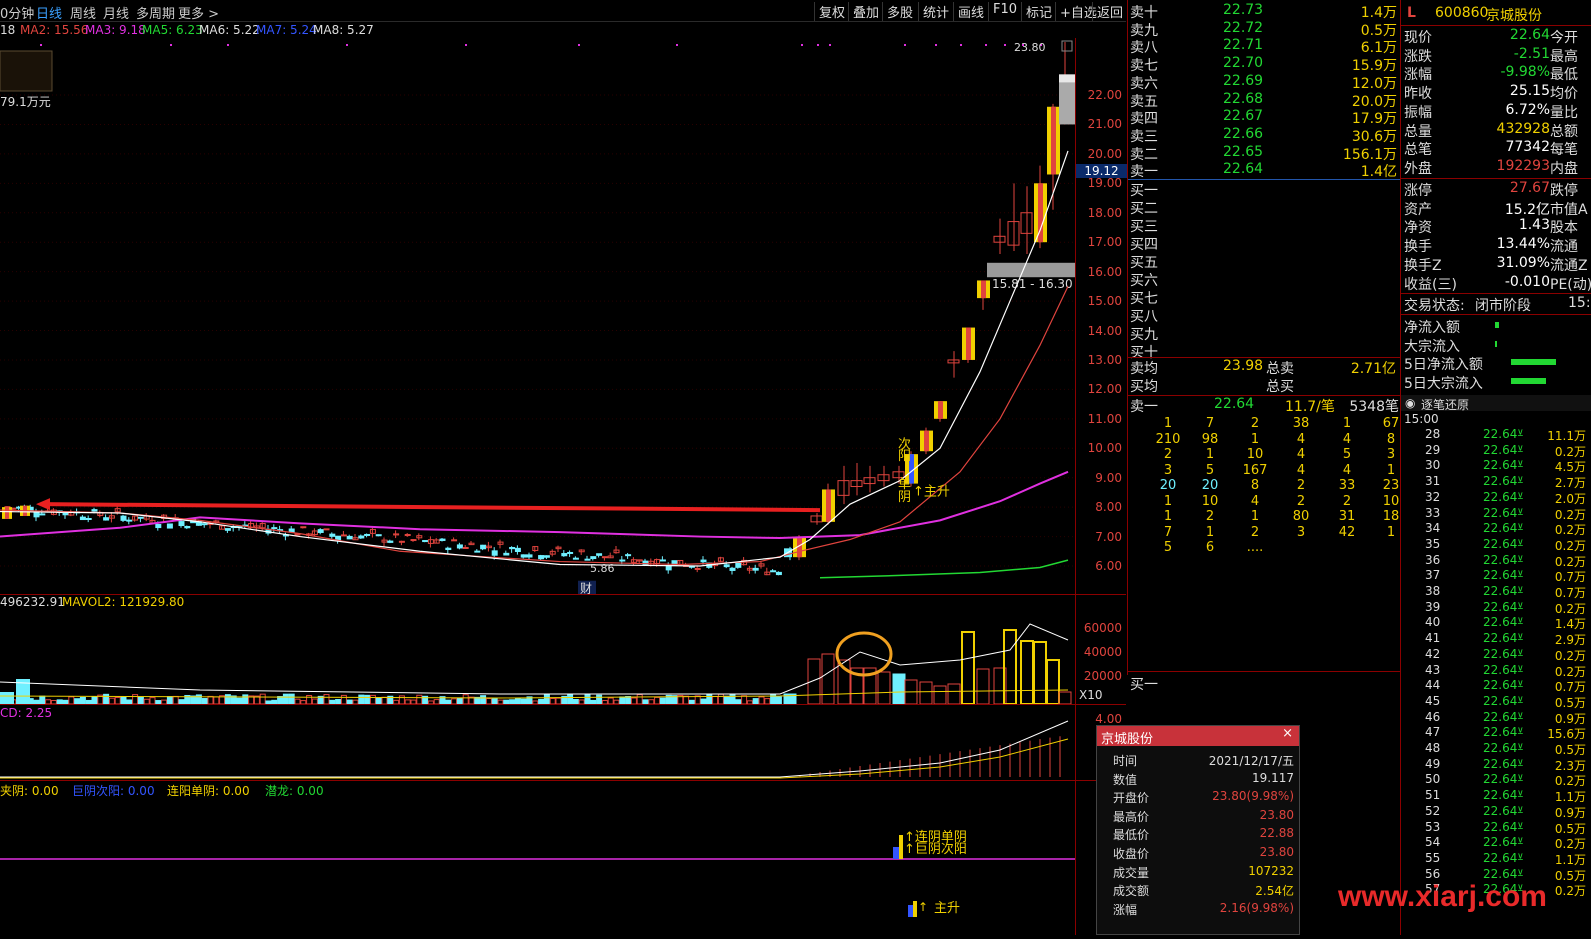 This screenshot has height=939, width=1591. Describe the element at coordinates (1527, 109) in the screenshot. I see `quote-value: 6.72%` at that location.